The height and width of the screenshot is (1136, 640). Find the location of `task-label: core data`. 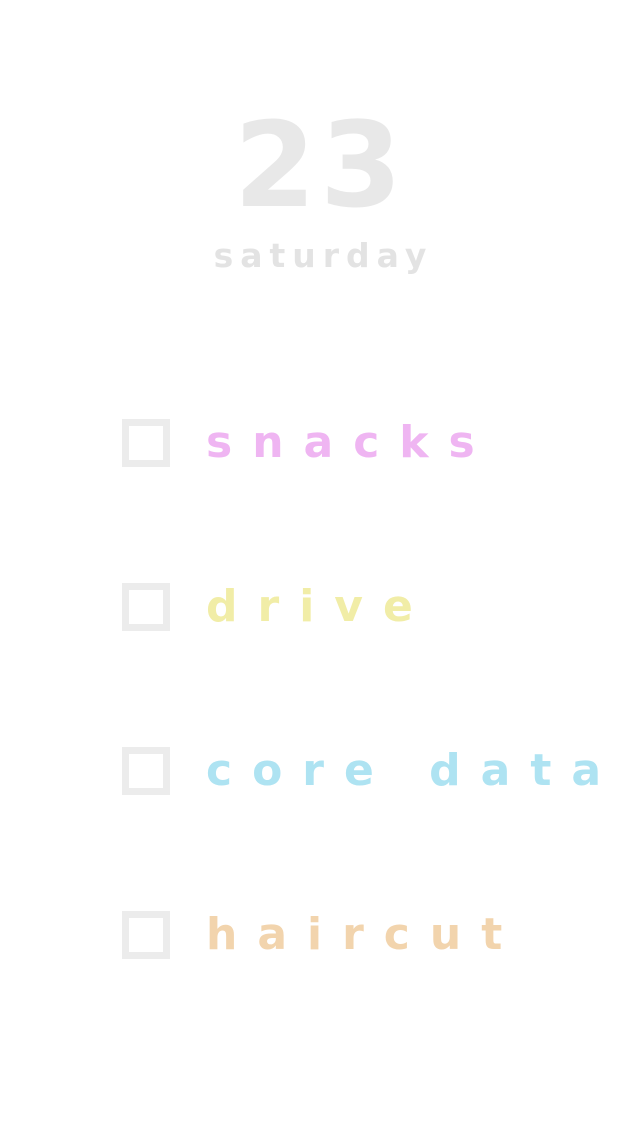

task-label: core data is located at coordinates (413, 771).